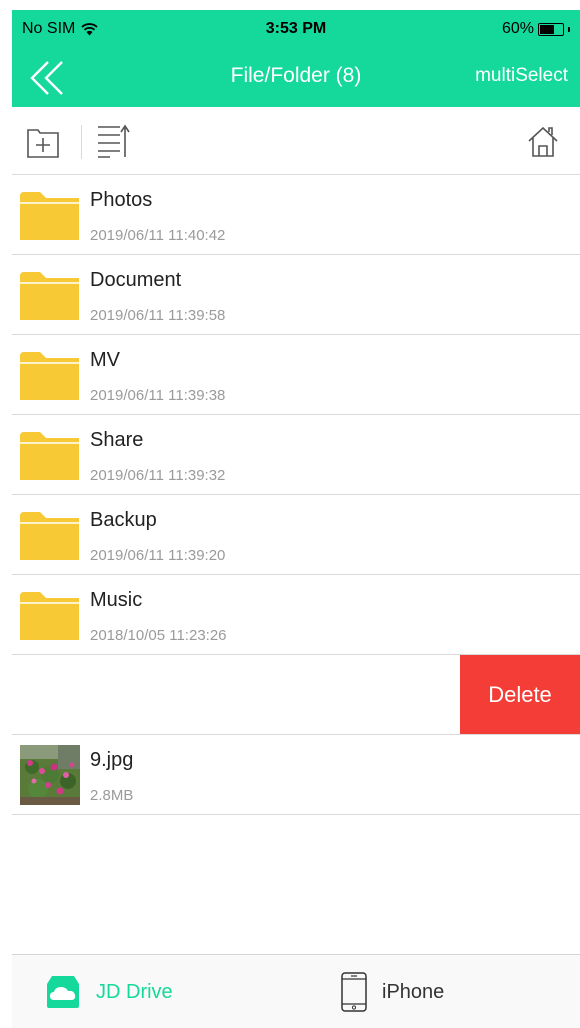  Describe the element at coordinates (158, 635) in the screenshot. I see `item-date: 2018/10/05 11:23:26` at that location.